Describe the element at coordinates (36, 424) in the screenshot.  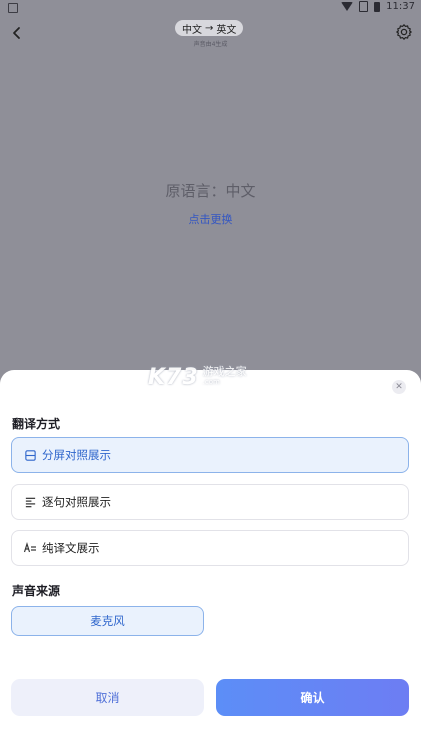
I see `mode-section-title: 翻译方式` at that location.